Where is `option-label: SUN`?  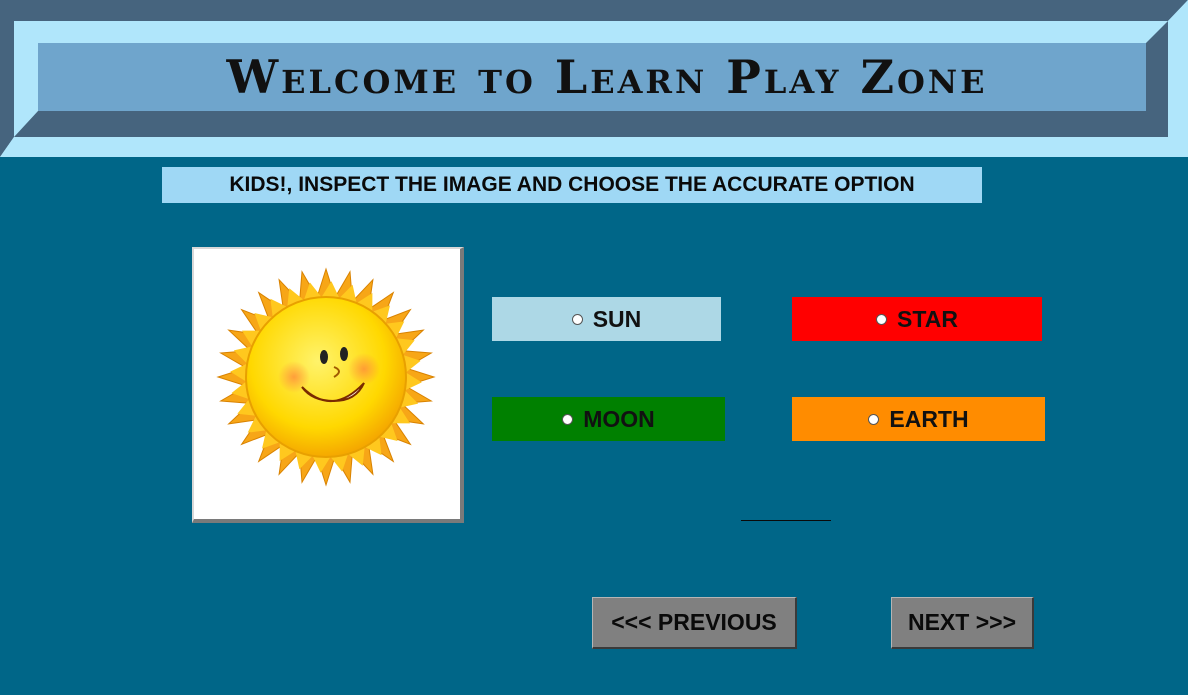
option-label: SUN is located at coordinates (617, 318).